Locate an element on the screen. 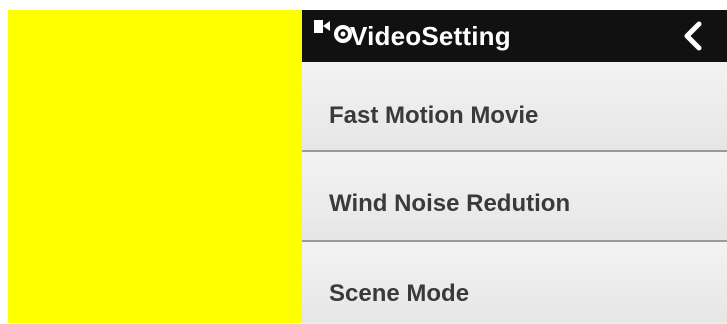  menu-item-scene-mode: Scene Mode is located at coordinates (514, 282).